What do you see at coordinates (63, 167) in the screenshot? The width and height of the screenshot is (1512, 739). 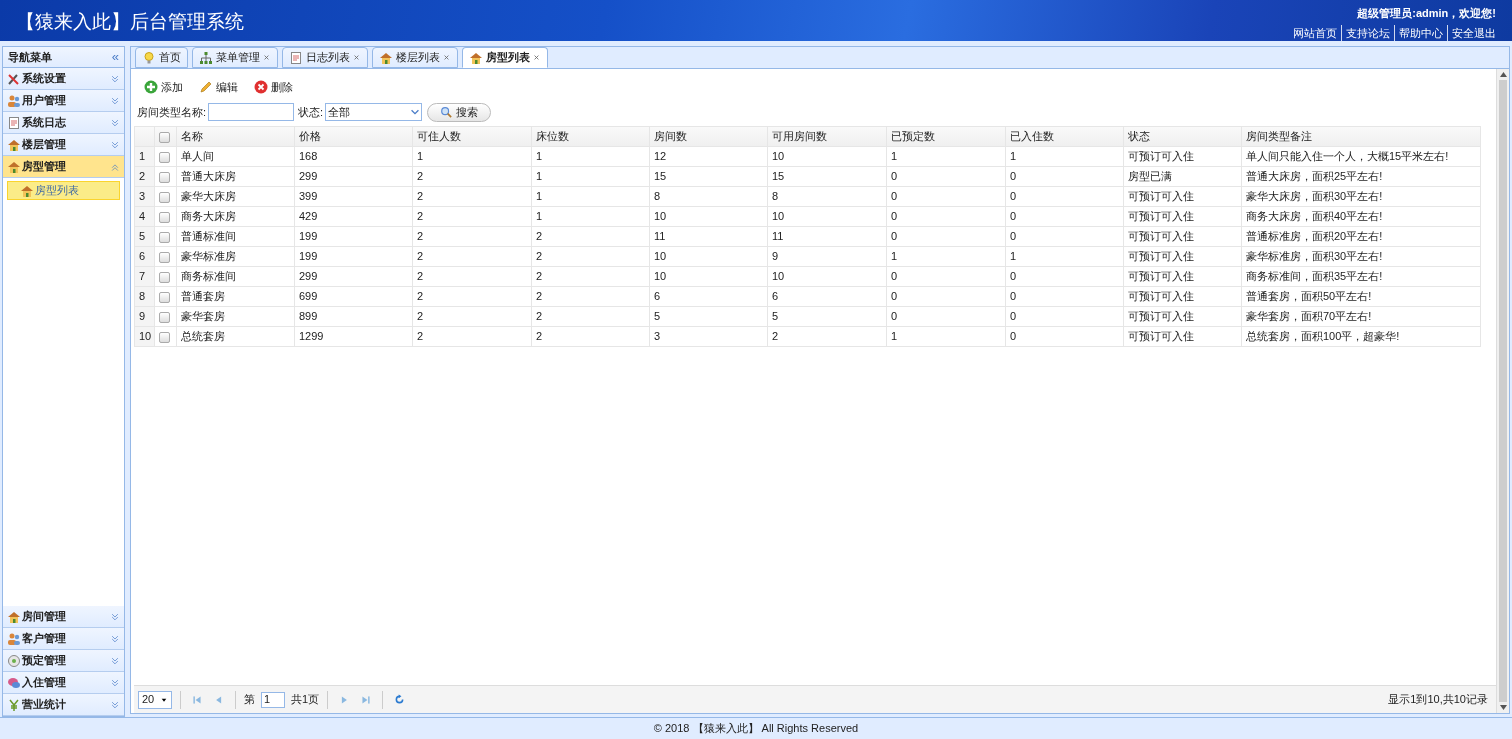 I see `menu-section-header: 房型管理` at bounding box center [63, 167].